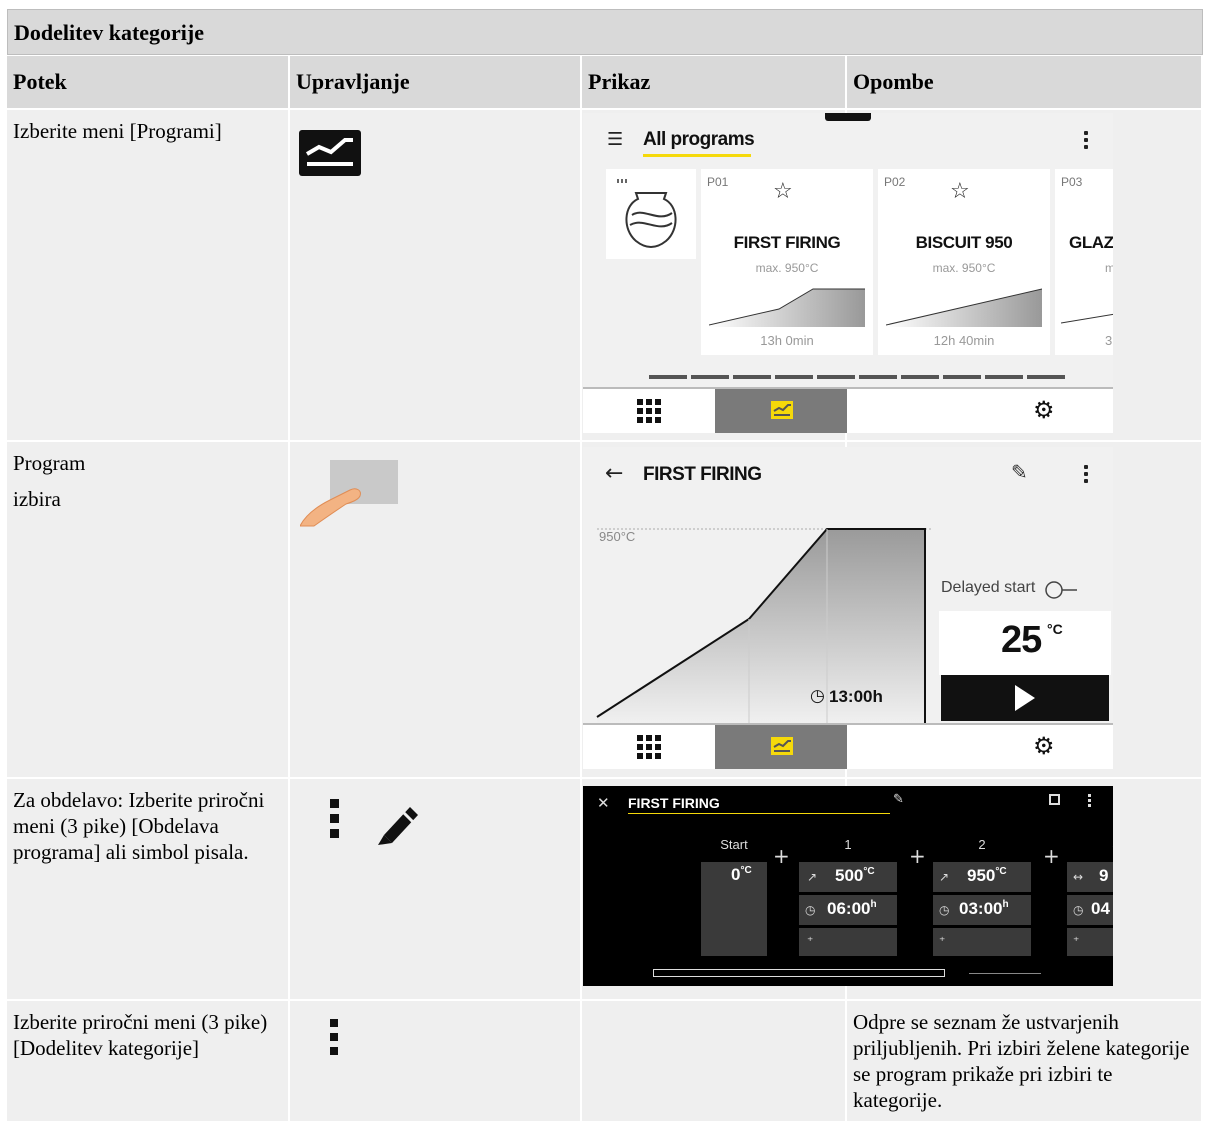 Image resolution: width=1210 pixels, height=1131 pixels. What do you see at coordinates (982, 844) in the screenshot?
I see `segment-label: 2` at bounding box center [982, 844].